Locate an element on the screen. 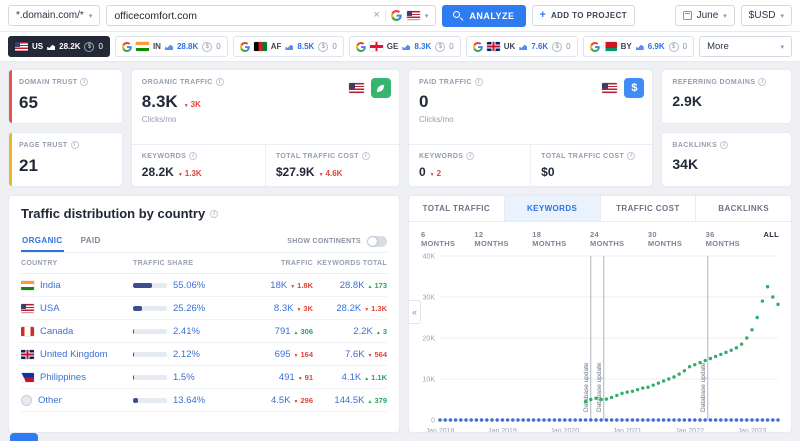 This screenshot has width=800, height=441. traffic-cost-label: TOTAL TRAFFIC COST is located at coordinates (317, 156).